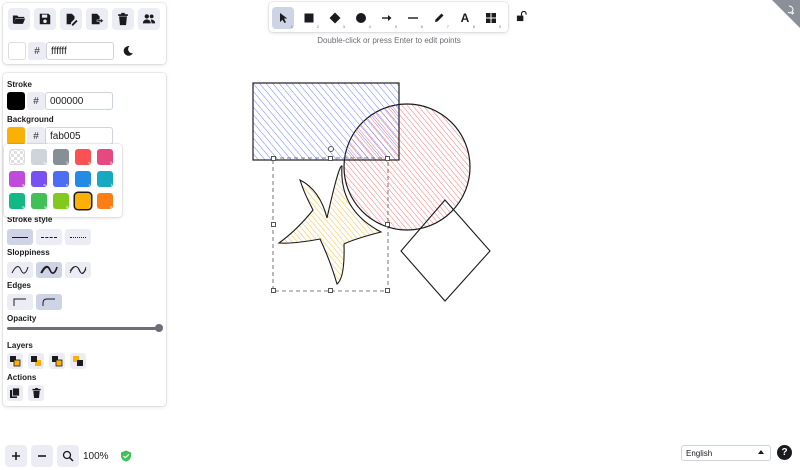  What do you see at coordinates (39, 157) in the screenshot?
I see `palette-swatch-1: w` at bounding box center [39, 157].